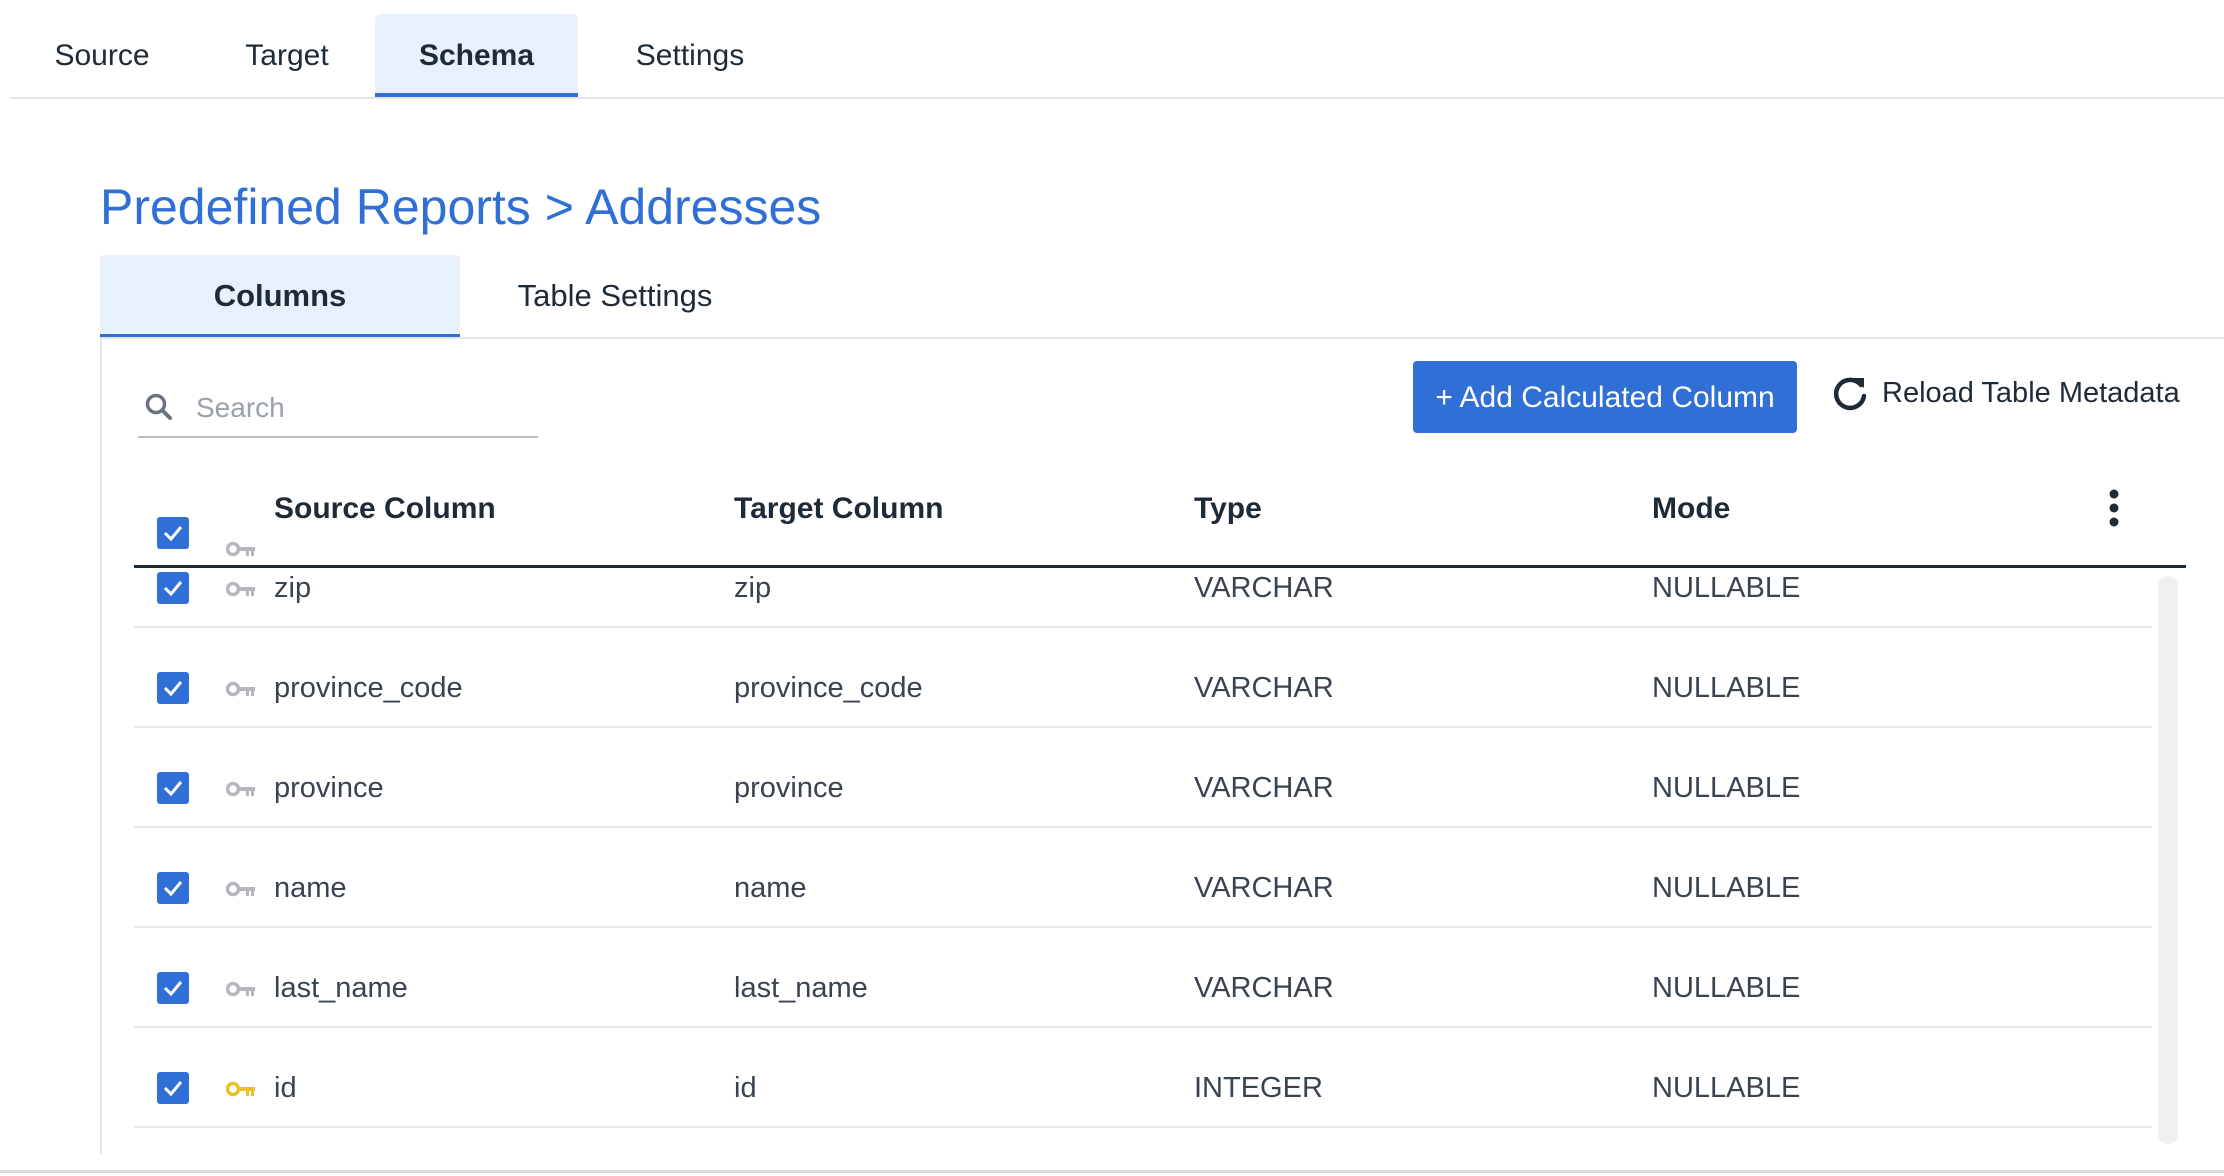 This screenshot has height=1176, width=2224. What do you see at coordinates (1162, 297) in the screenshot?
I see `sub-tab-bar: Columns Table Settings` at bounding box center [1162, 297].